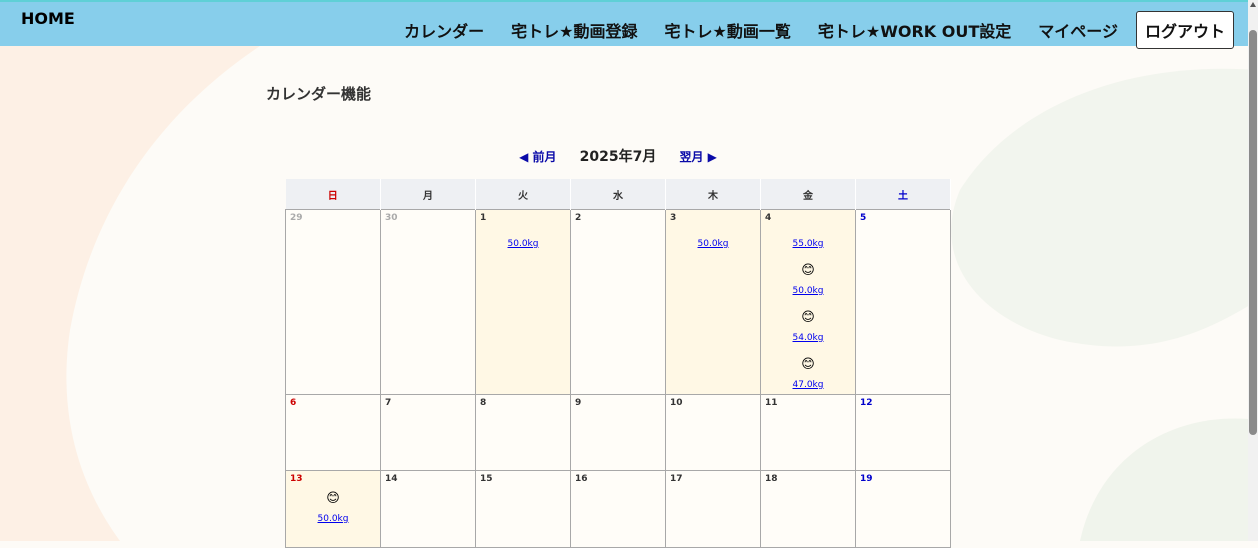 This screenshot has height=548, width=1258. Describe the element at coordinates (903, 302) in the screenshot. I see `calendar-day-cell: 5` at that location.